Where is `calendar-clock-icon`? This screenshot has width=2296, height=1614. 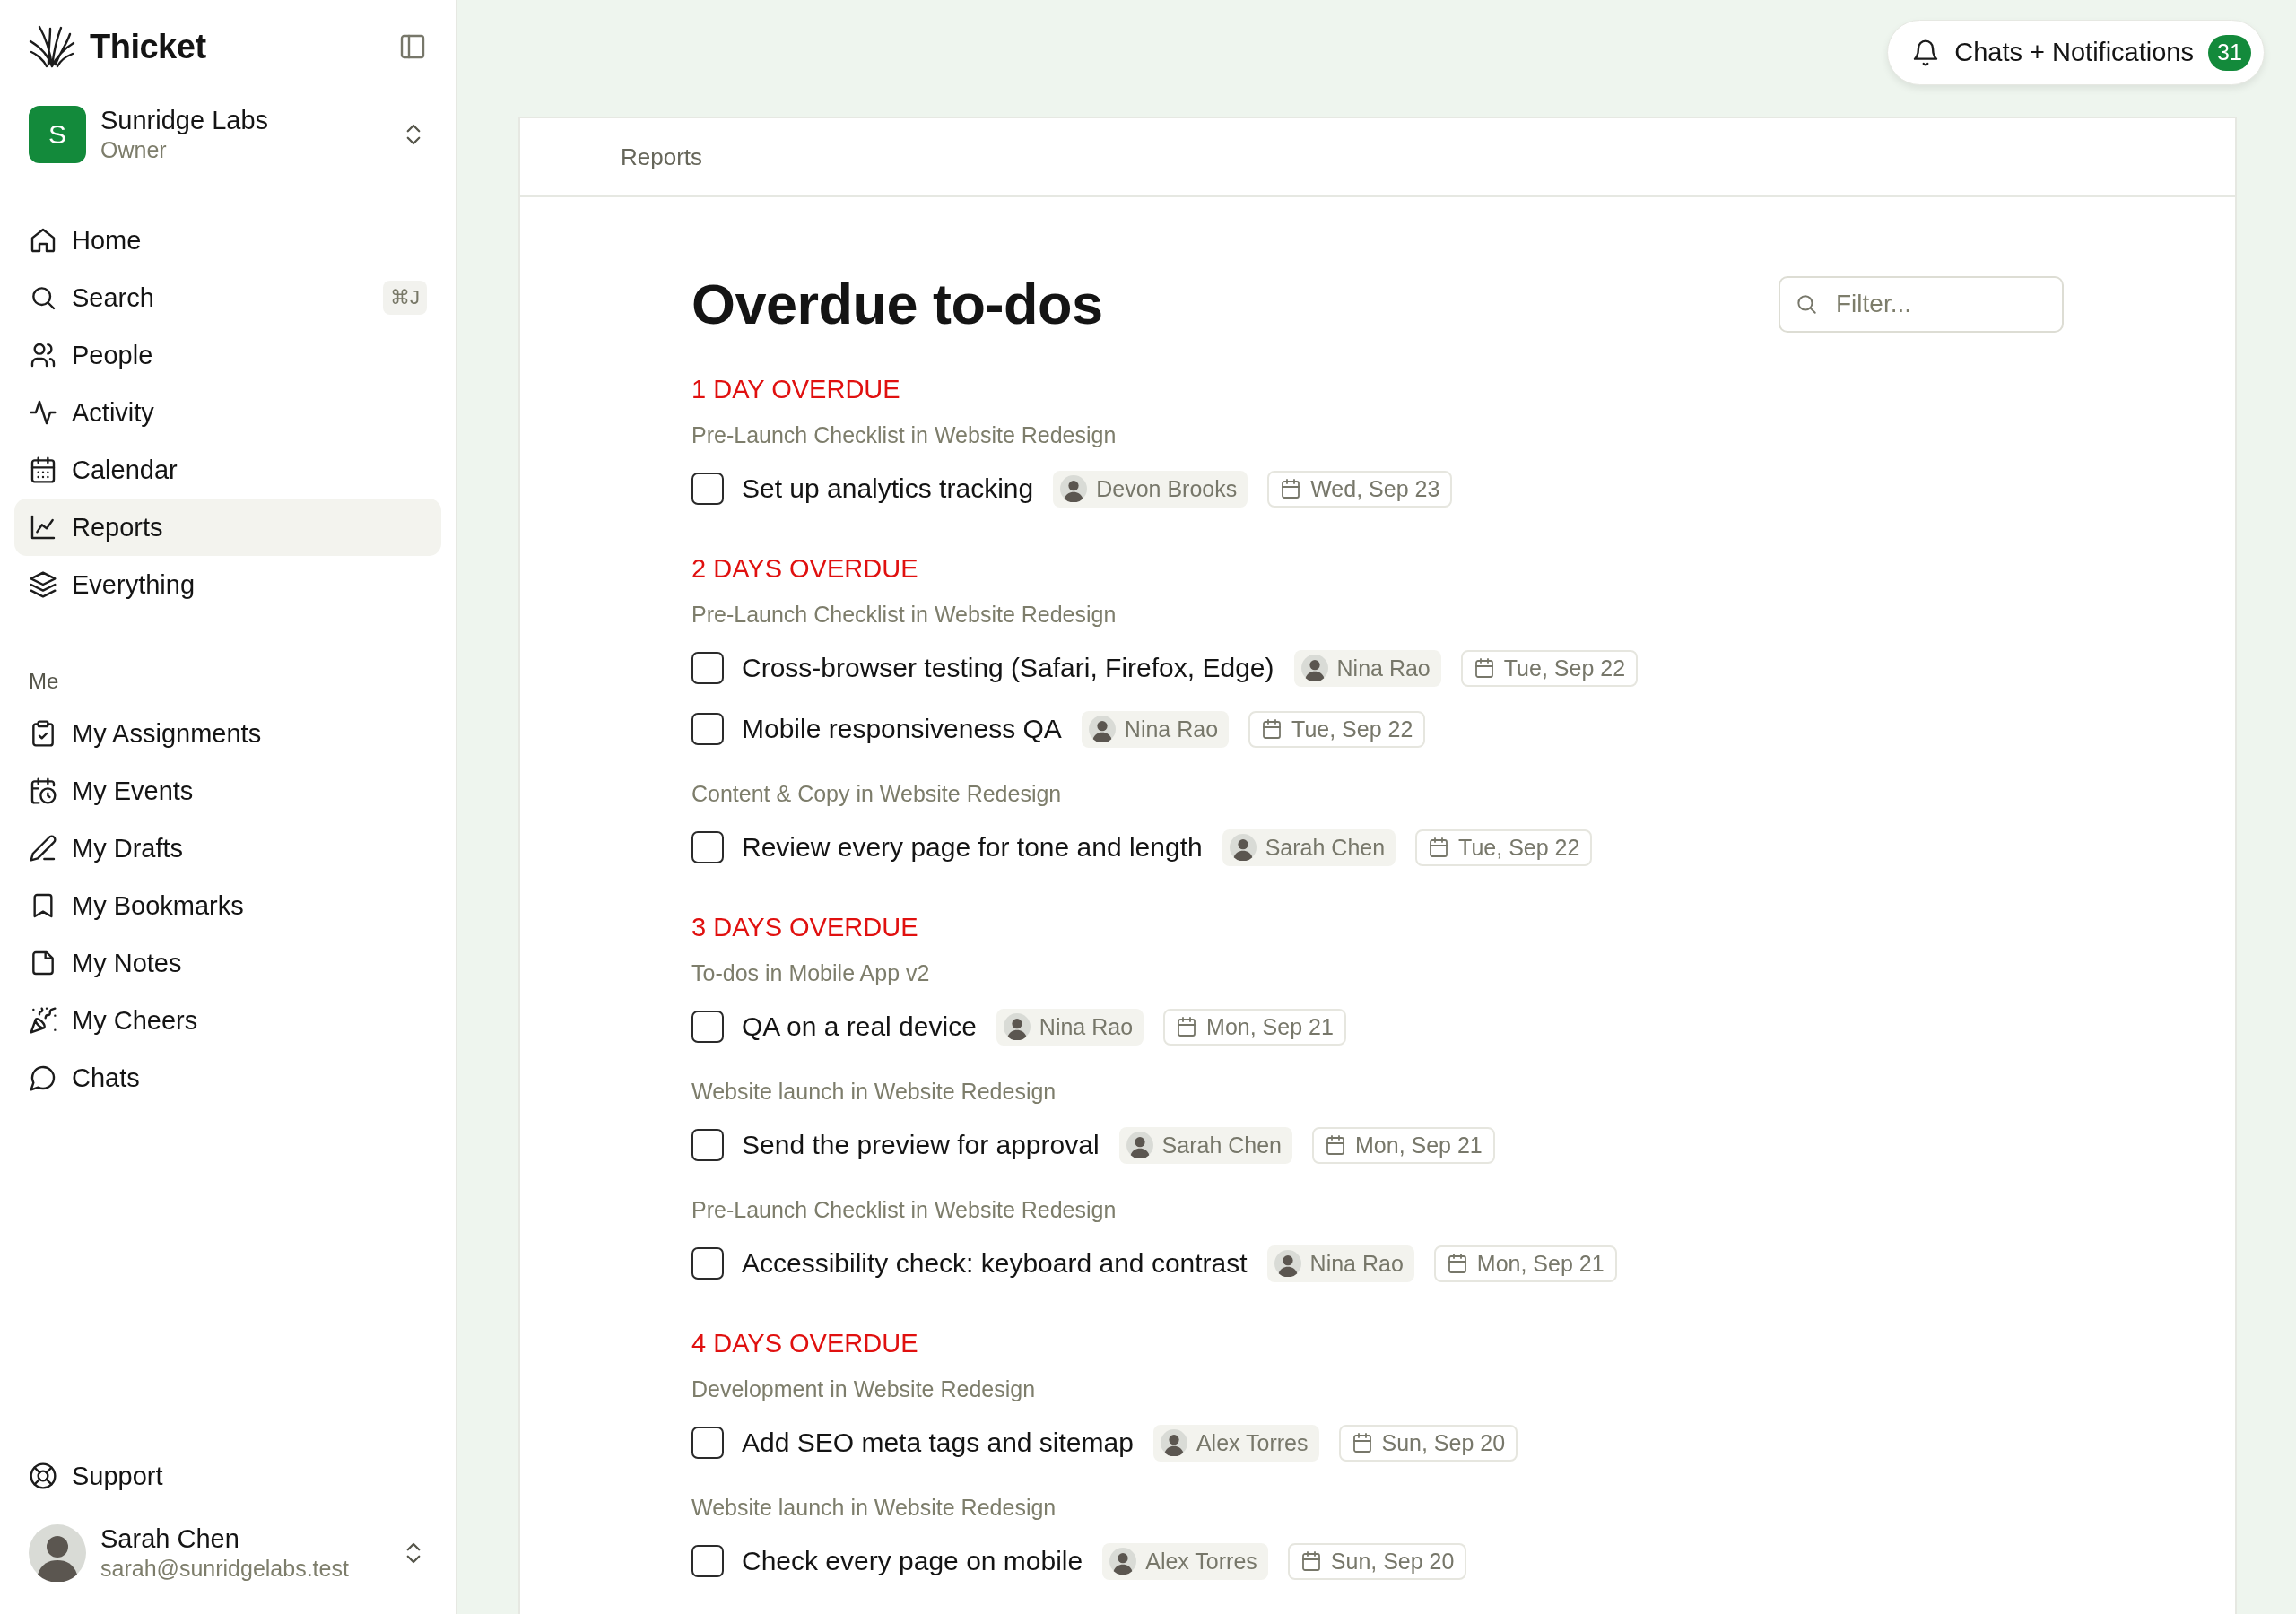
calendar-clock-icon is located at coordinates (43, 791).